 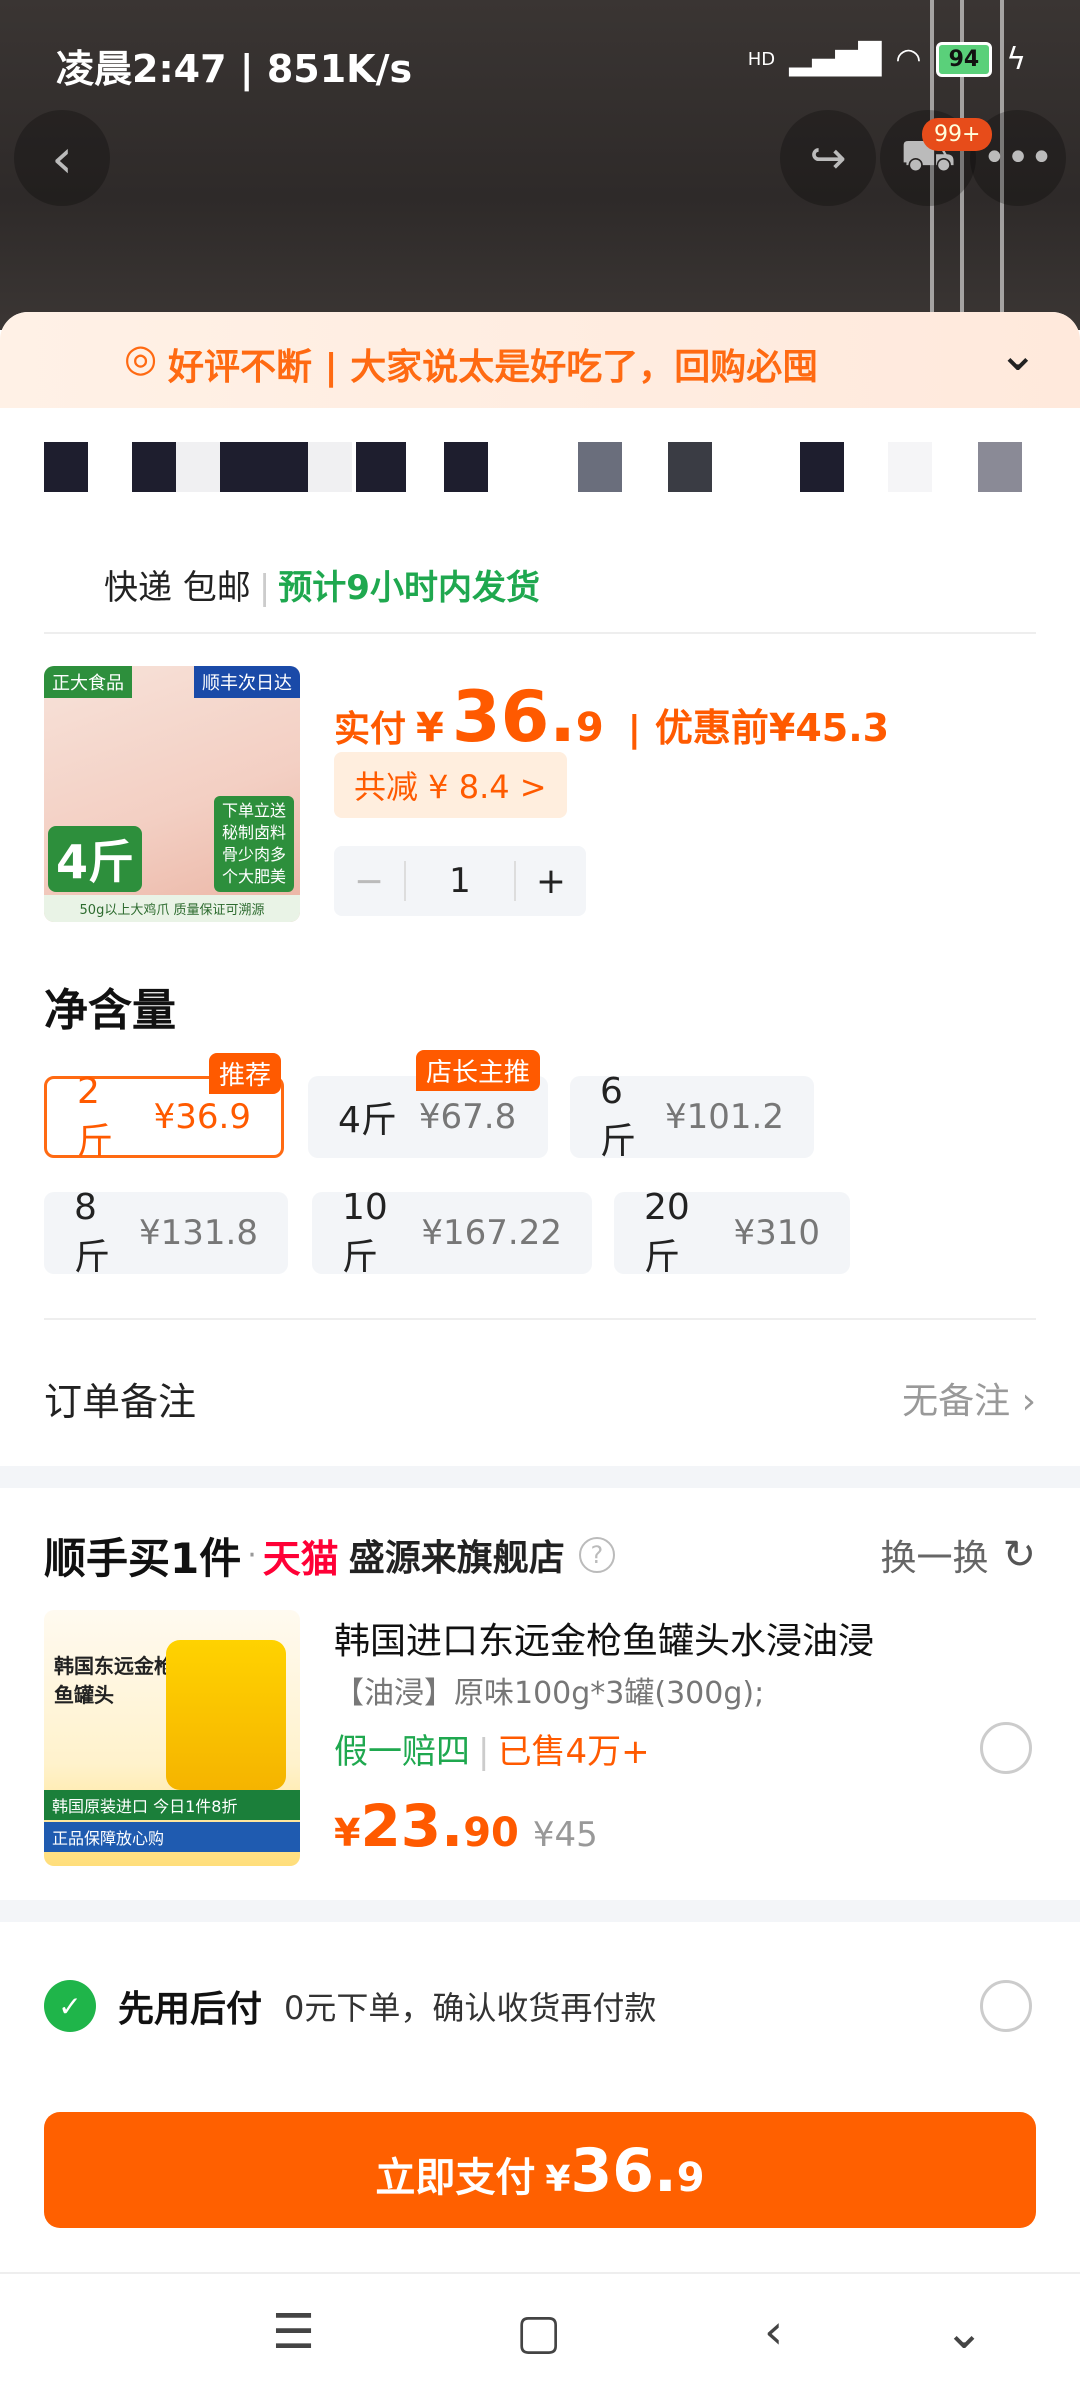 I want to click on shipping-eta: 预计9小时内发货, so click(x=409, y=588).